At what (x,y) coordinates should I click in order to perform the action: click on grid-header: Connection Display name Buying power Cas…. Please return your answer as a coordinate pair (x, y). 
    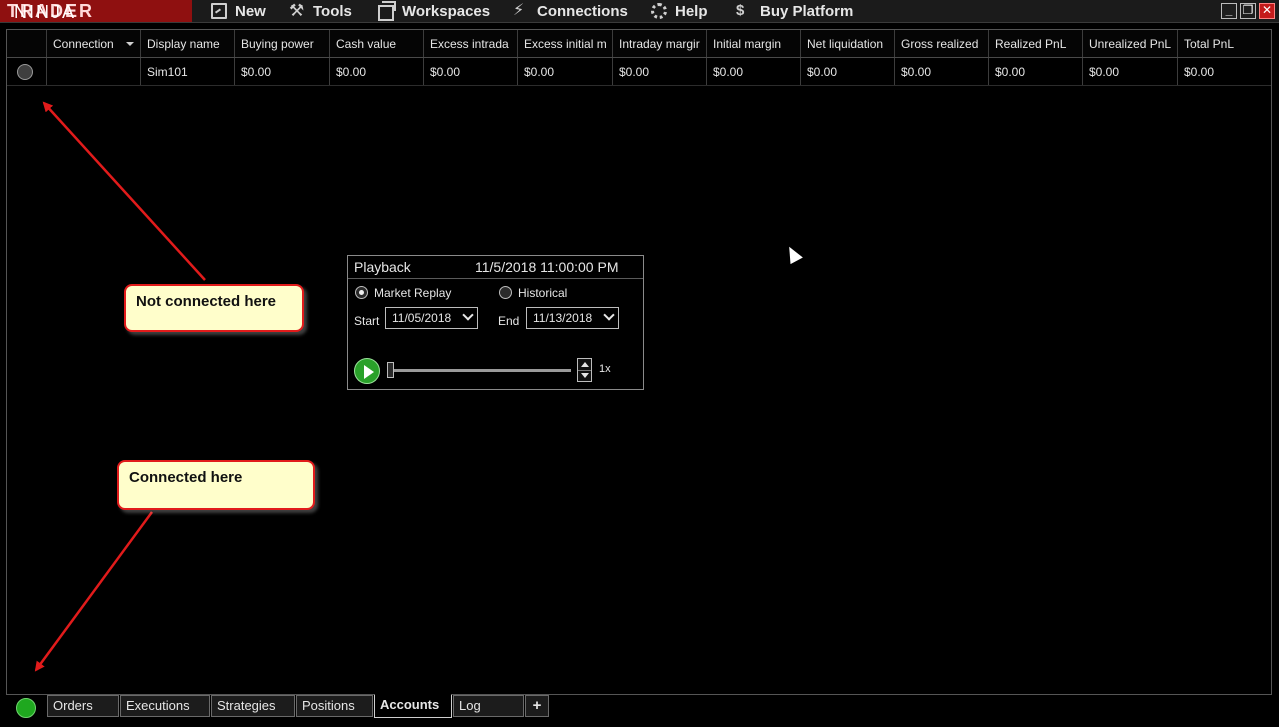
    Looking at the image, I should click on (639, 44).